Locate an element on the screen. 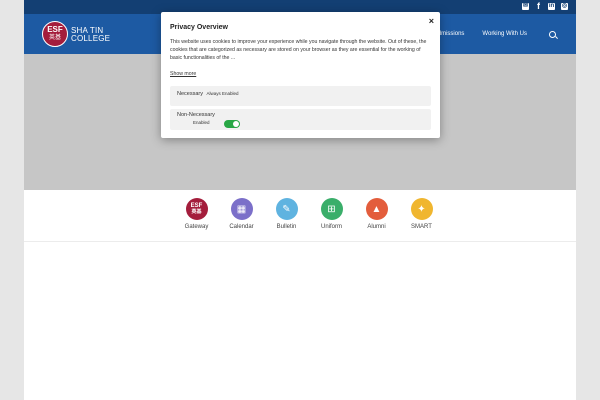 Image resolution: width=600 pixels, height=400 pixels. quick-link-label: SMART is located at coordinates (421, 227).